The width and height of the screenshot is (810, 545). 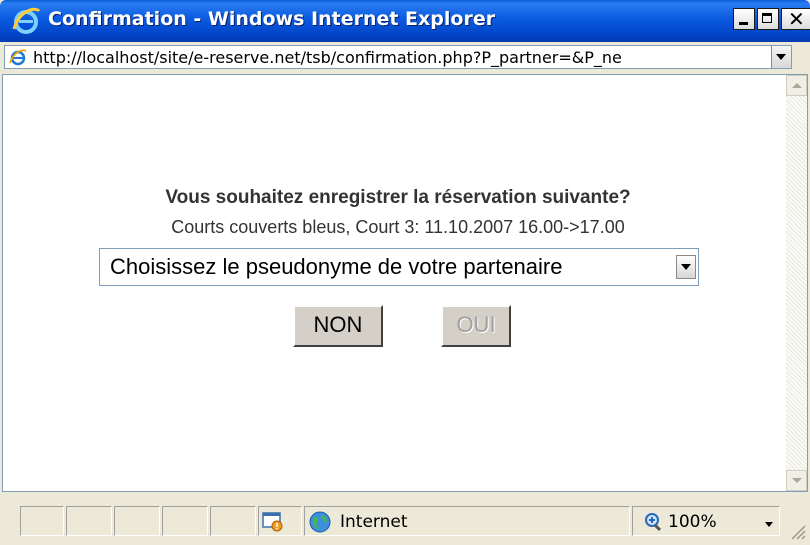 I want to click on close-button: ✕, so click(x=795, y=19).